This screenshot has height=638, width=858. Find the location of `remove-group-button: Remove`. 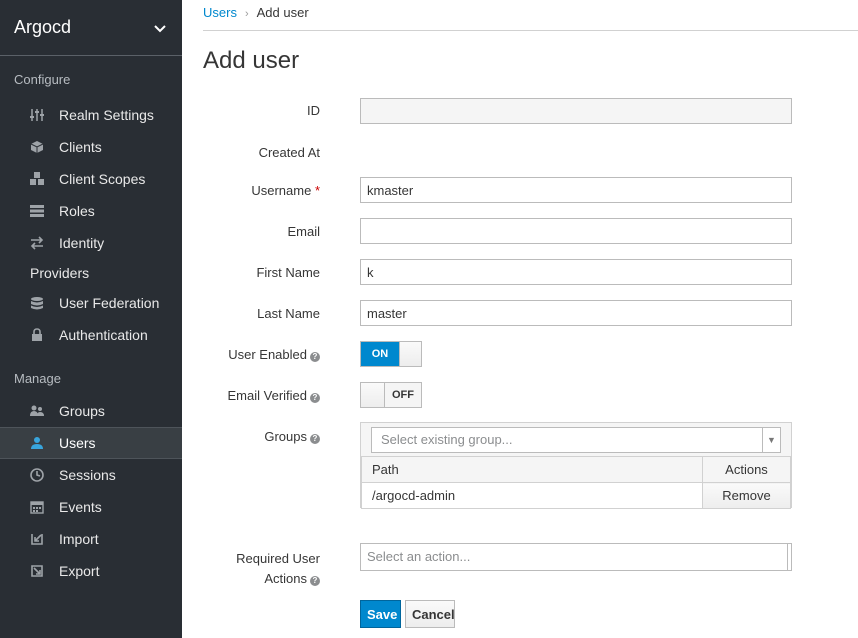

remove-group-button: Remove is located at coordinates (746, 495).